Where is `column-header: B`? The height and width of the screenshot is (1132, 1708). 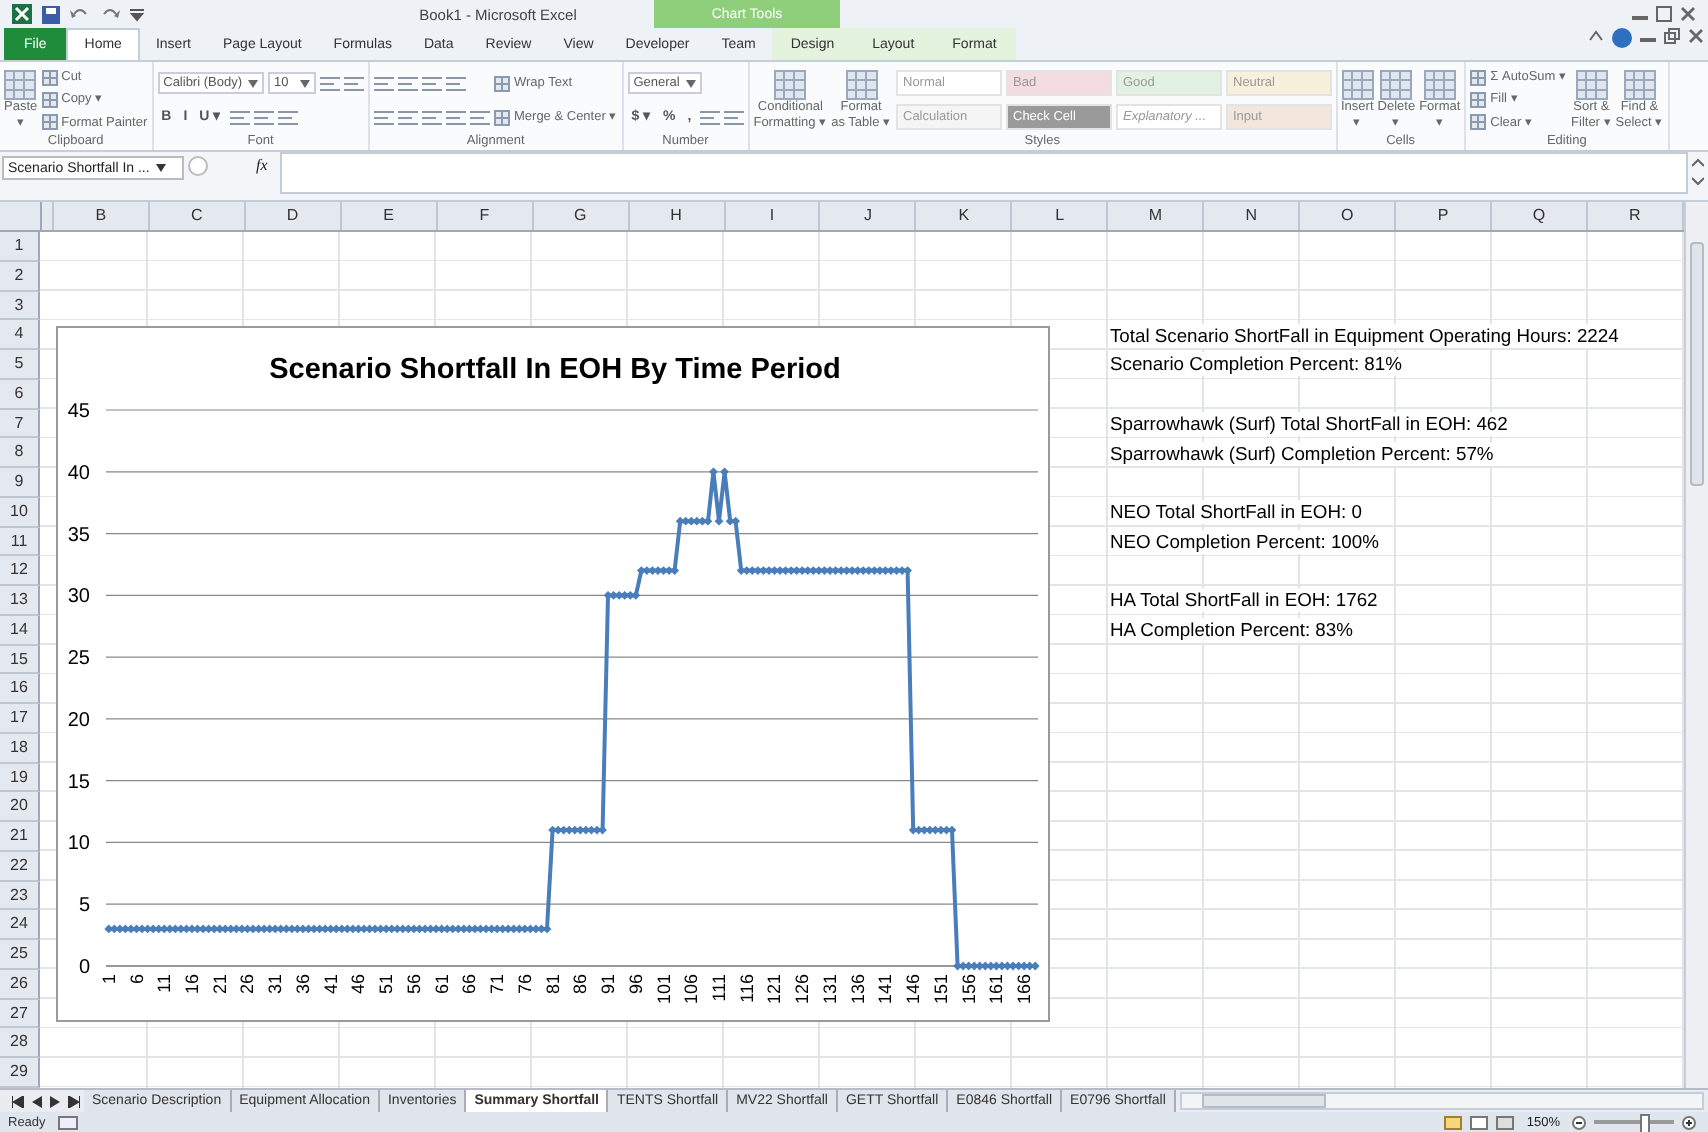
column-header: B is located at coordinates (101, 216).